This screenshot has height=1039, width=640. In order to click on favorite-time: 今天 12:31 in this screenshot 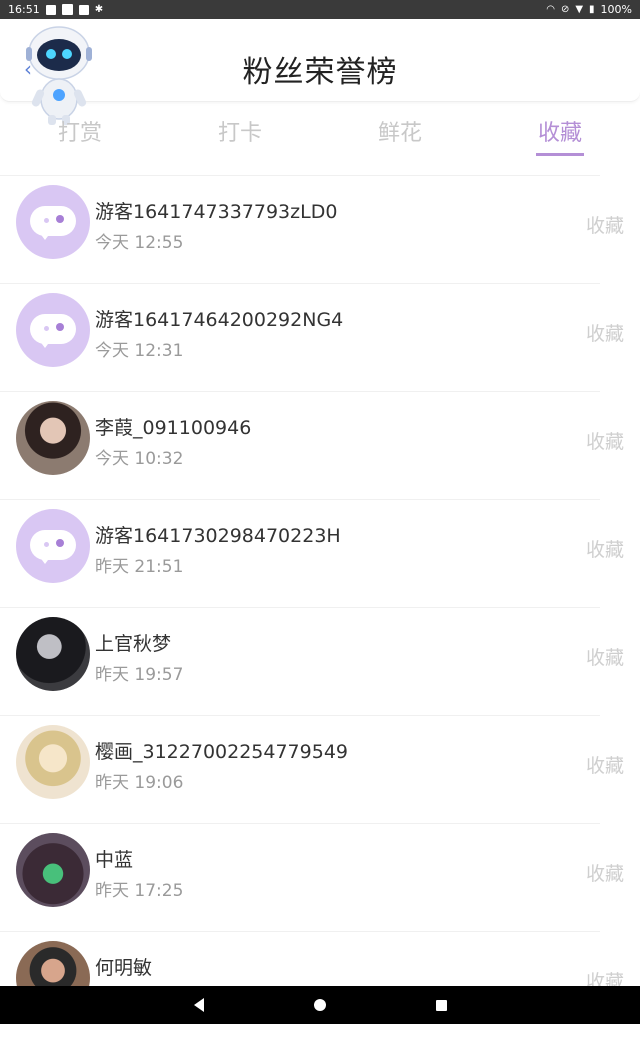, I will do `click(139, 351)`.